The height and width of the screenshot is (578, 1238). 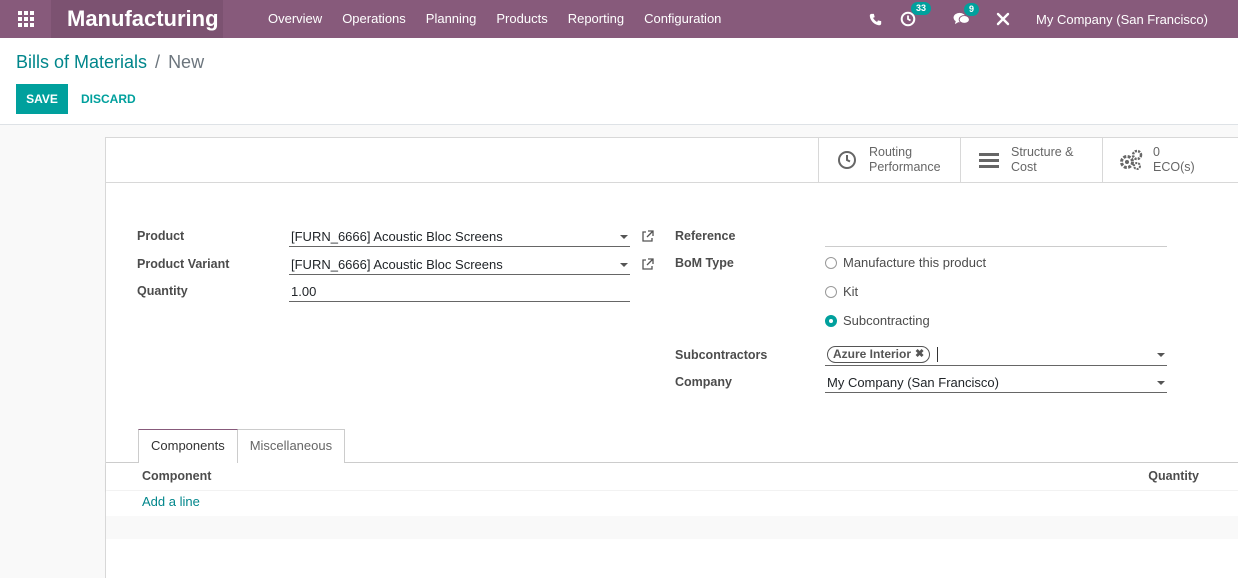 What do you see at coordinates (81, 62) in the screenshot?
I see `breadcrumb-bills-of-materials: Bills of Materials` at bounding box center [81, 62].